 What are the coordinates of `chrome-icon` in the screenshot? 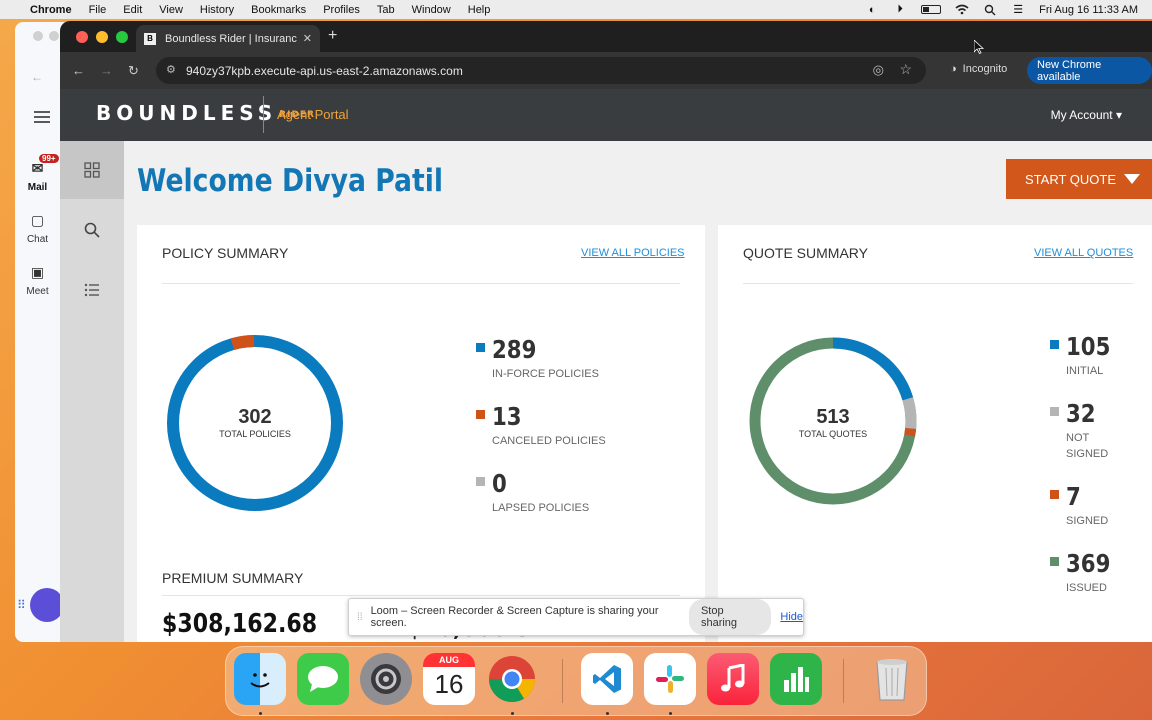 It's located at (512, 679).